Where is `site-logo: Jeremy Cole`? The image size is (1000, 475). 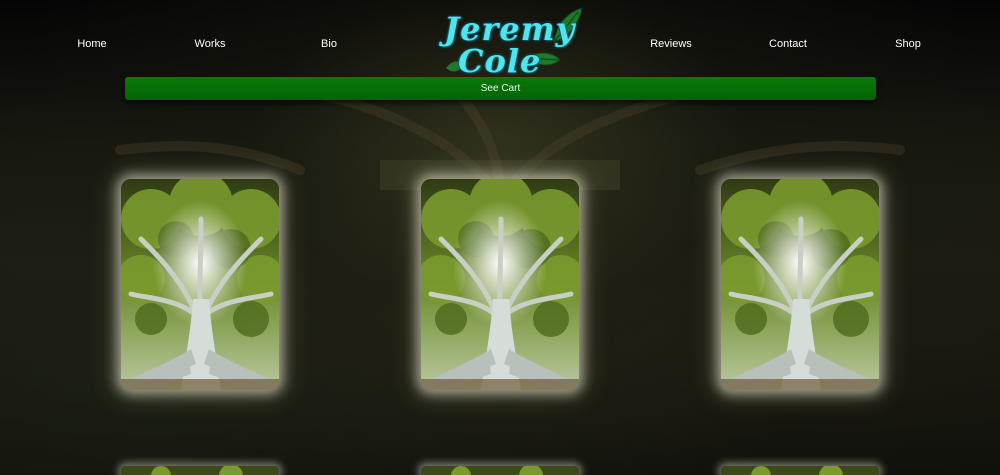 site-logo: Jeremy Cole is located at coordinates (515, 43).